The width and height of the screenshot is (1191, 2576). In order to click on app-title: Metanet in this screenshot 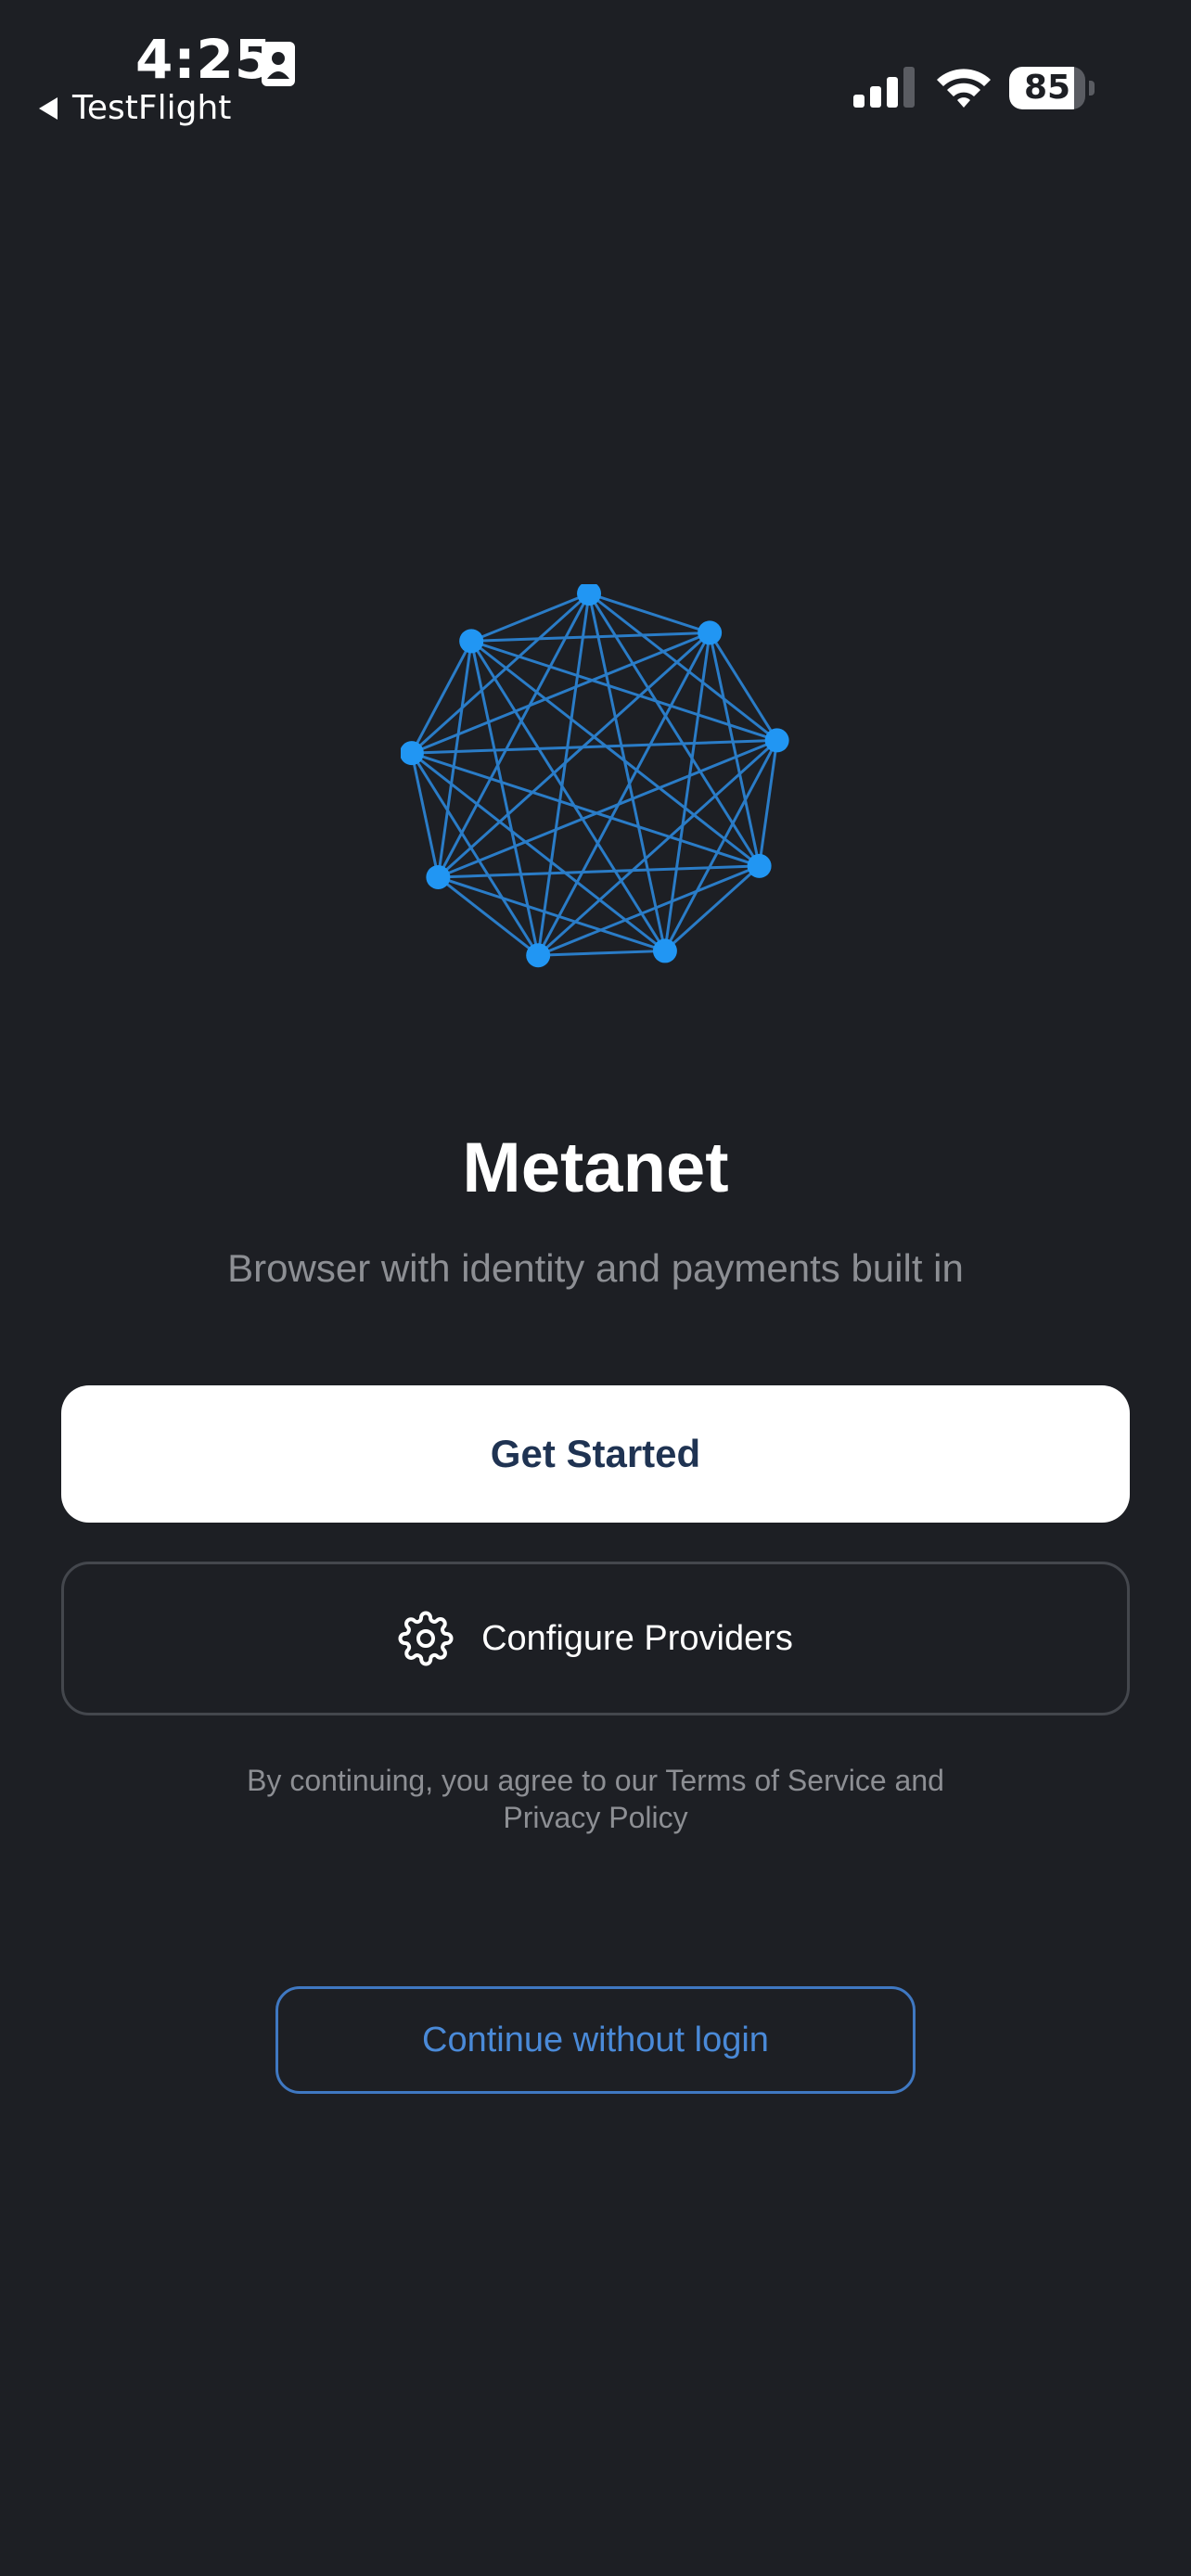, I will do `click(595, 1168)`.